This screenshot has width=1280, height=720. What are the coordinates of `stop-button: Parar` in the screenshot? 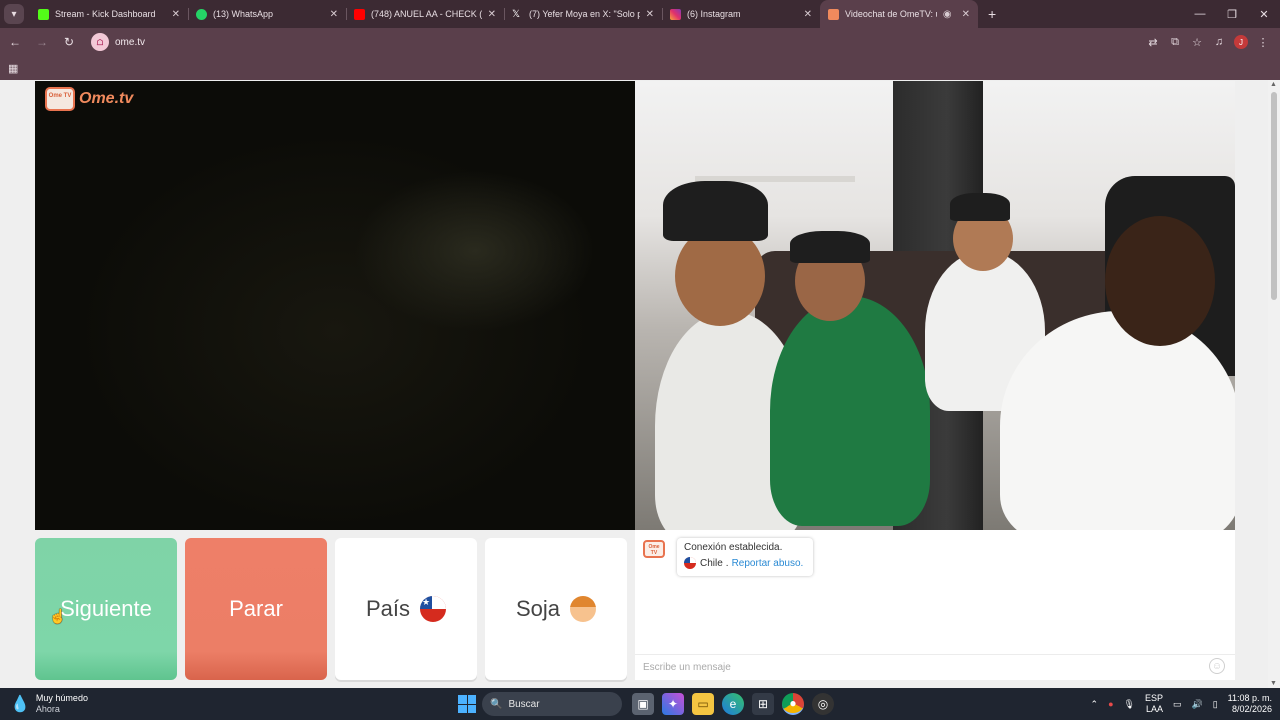 It's located at (256, 609).